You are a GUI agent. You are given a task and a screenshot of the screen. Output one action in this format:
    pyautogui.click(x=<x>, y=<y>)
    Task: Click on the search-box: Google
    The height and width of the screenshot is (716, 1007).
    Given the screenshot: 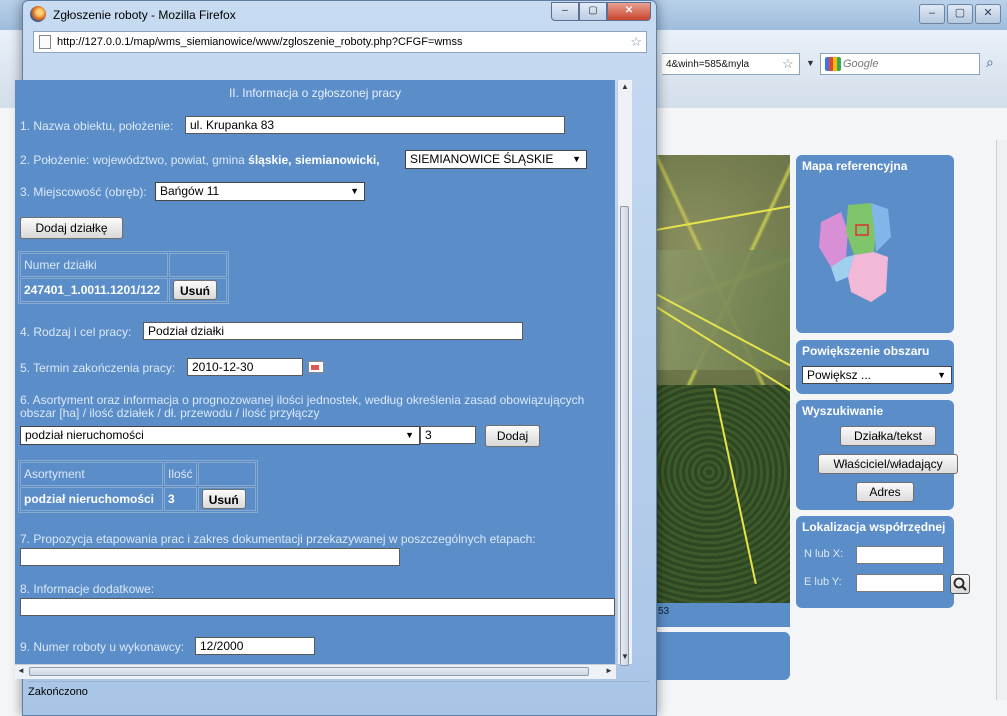 What is the action you would take?
    pyautogui.click(x=900, y=64)
    